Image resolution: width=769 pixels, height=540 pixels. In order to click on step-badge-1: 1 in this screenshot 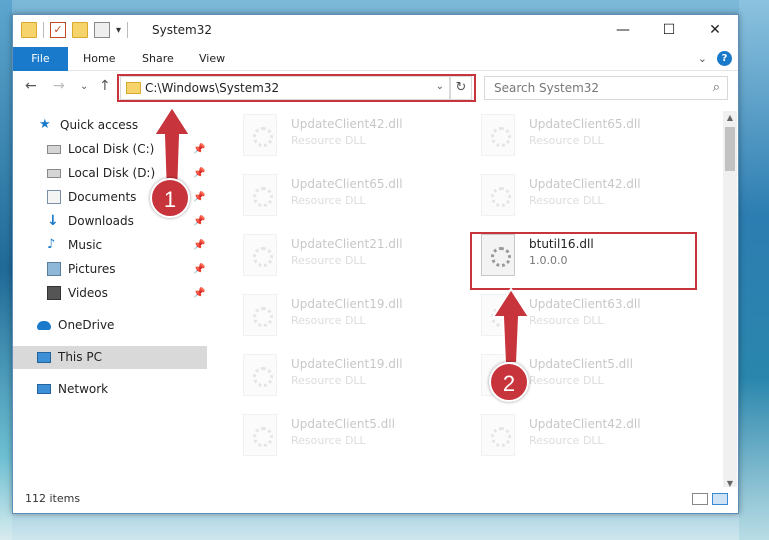, I will do `click(170, 198)`.